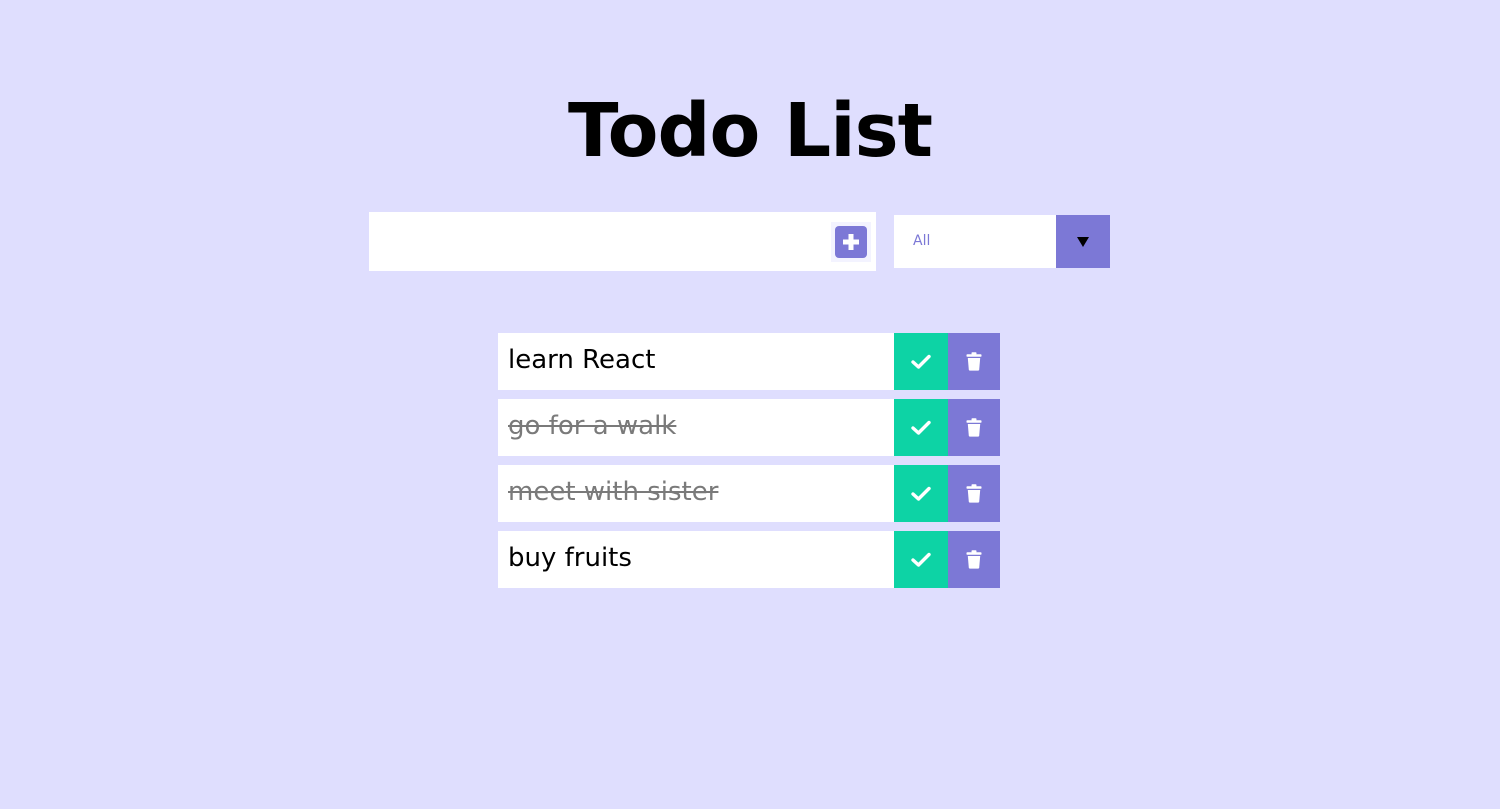 The width and height of the screenshot is (1500, 809). What do you see at coordinates (1002, 241) in the screenshot?
I see `filter-select: All` at bounding box center [1002, 241].